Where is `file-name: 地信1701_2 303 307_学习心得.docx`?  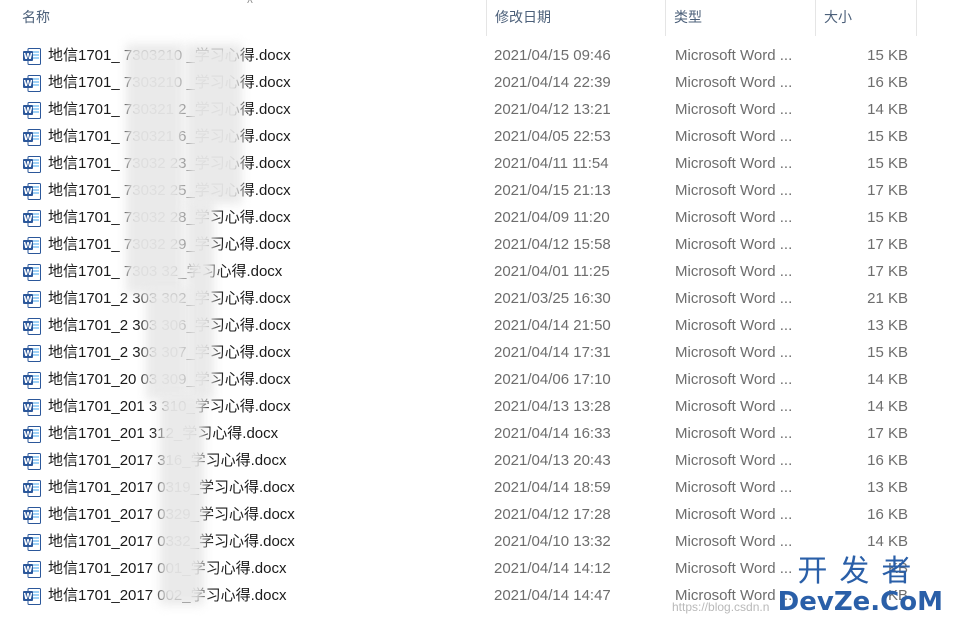
file-name: 地信1701_2 303 307_学习心得.docx is located at coordinates (169, 352).